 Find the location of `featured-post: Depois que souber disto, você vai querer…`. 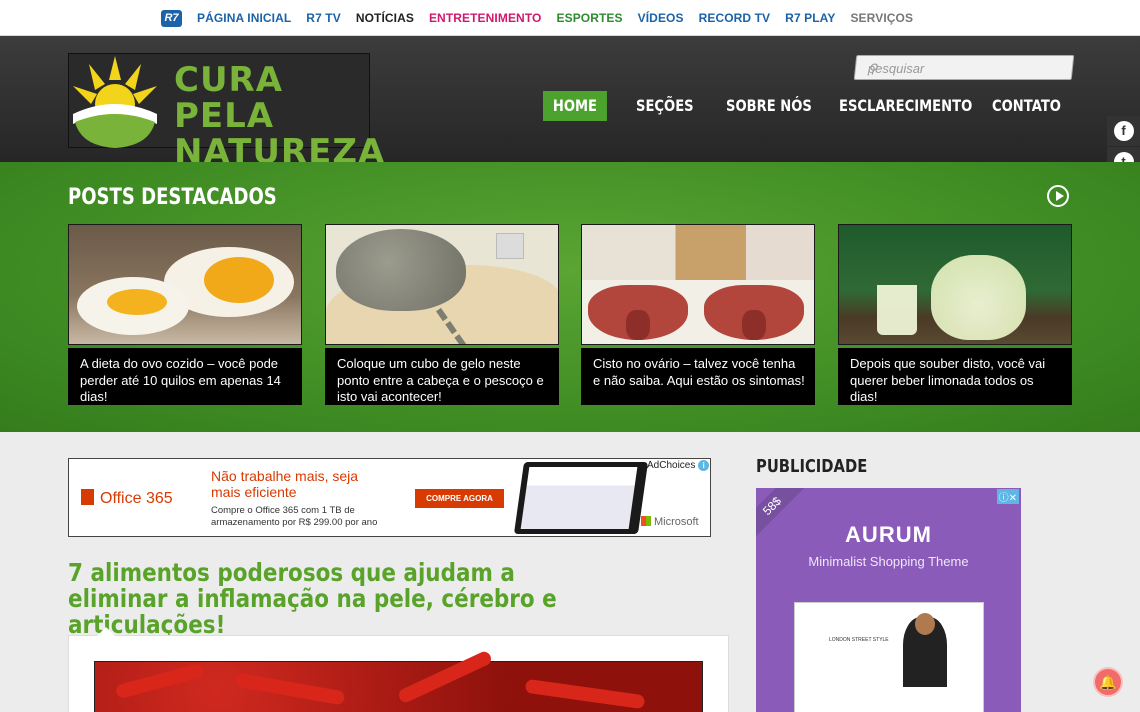

featured-post: Depois que souber disto, você vai querer… is located at coordinates (955, 315).